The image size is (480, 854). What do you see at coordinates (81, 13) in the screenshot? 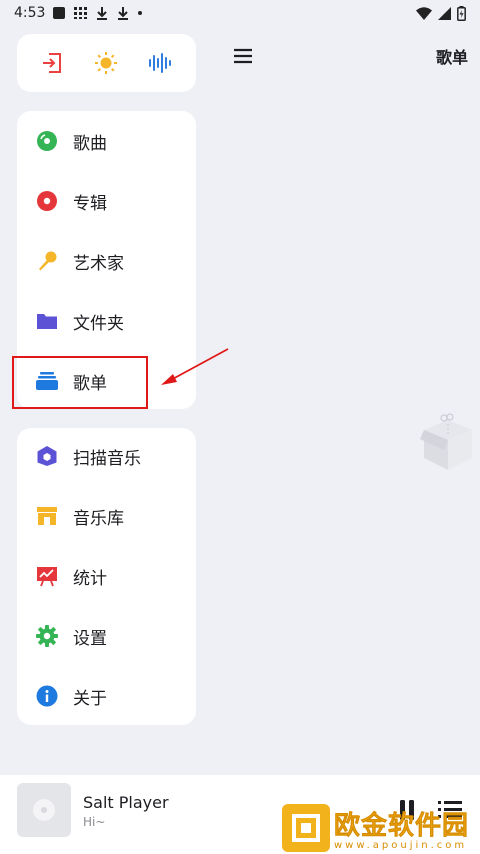
I see `grid-notification-icon` at bounding box center [81, 13].